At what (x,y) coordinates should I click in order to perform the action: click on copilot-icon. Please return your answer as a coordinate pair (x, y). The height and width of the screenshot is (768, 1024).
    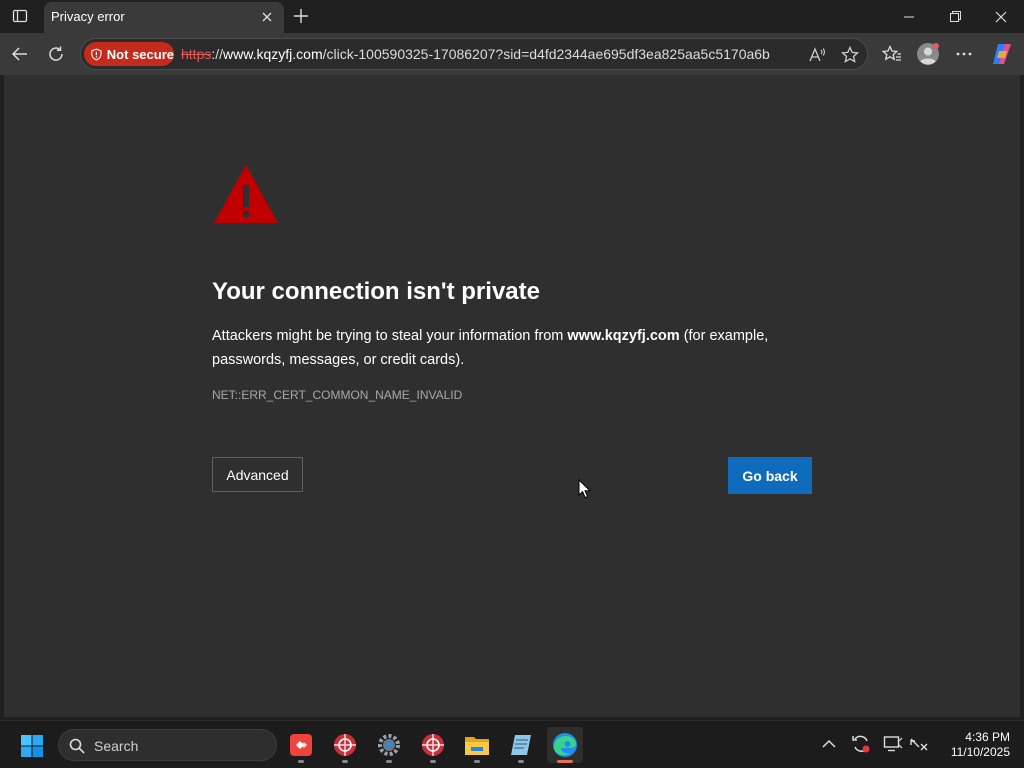
    Looking at the image, I should click on (1002, 54).